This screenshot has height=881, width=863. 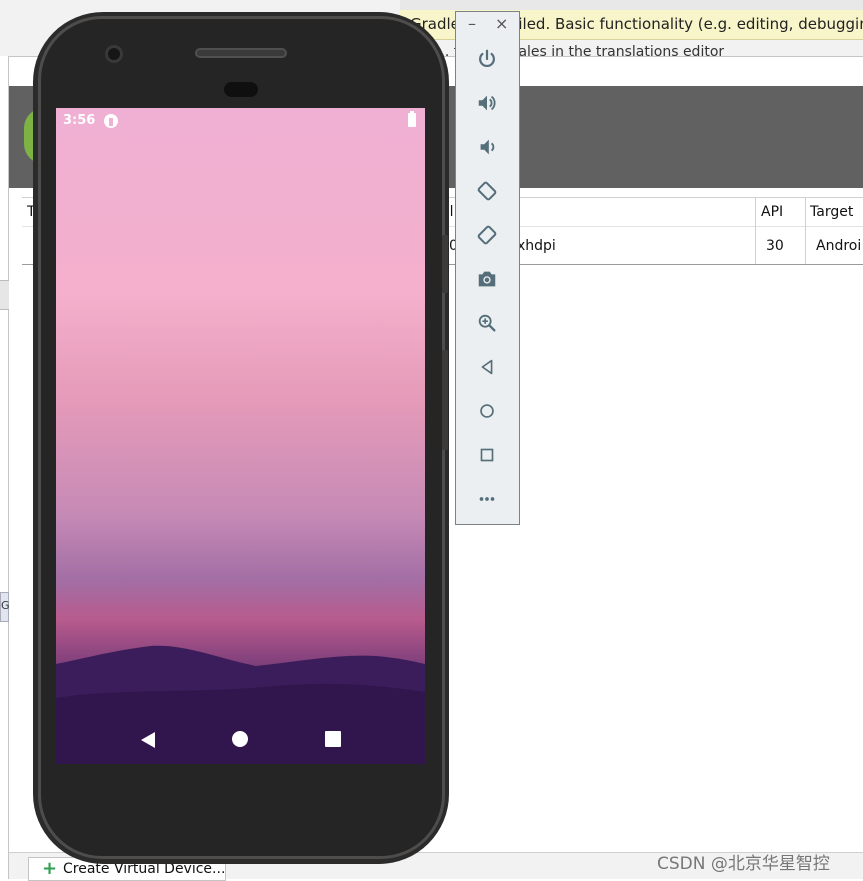 I want to click on overview-button, so click(x=487, y=455).